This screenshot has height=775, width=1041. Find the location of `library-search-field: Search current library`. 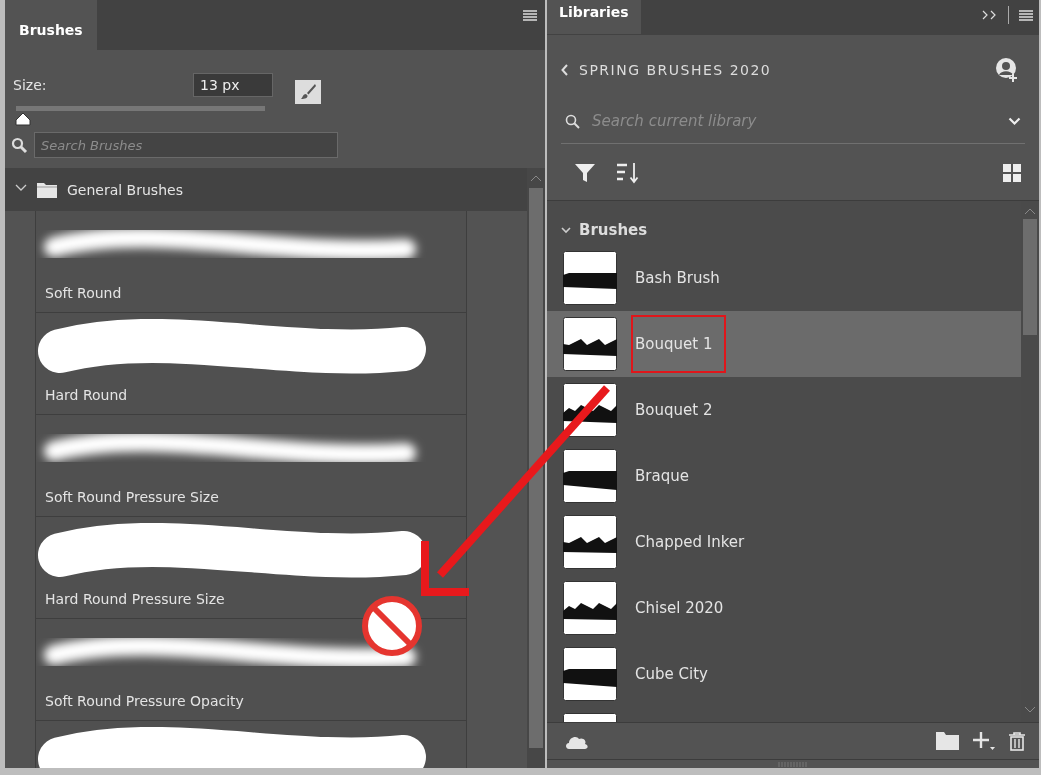

library-search-field: Search current library is located at coordinates (794, 121).